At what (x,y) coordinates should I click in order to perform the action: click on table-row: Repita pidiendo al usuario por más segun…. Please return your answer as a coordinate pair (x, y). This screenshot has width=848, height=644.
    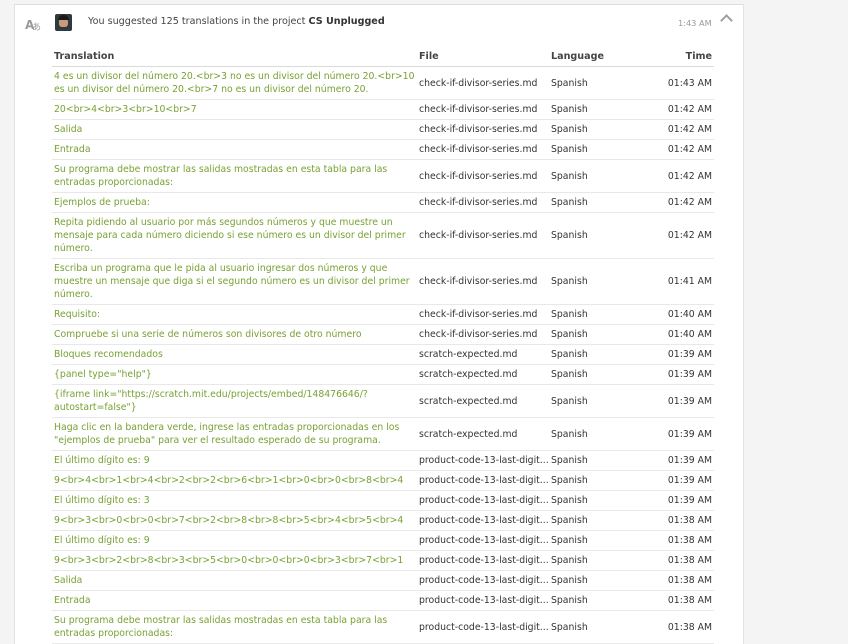
    Looking at the image, I should click on (383, 235).